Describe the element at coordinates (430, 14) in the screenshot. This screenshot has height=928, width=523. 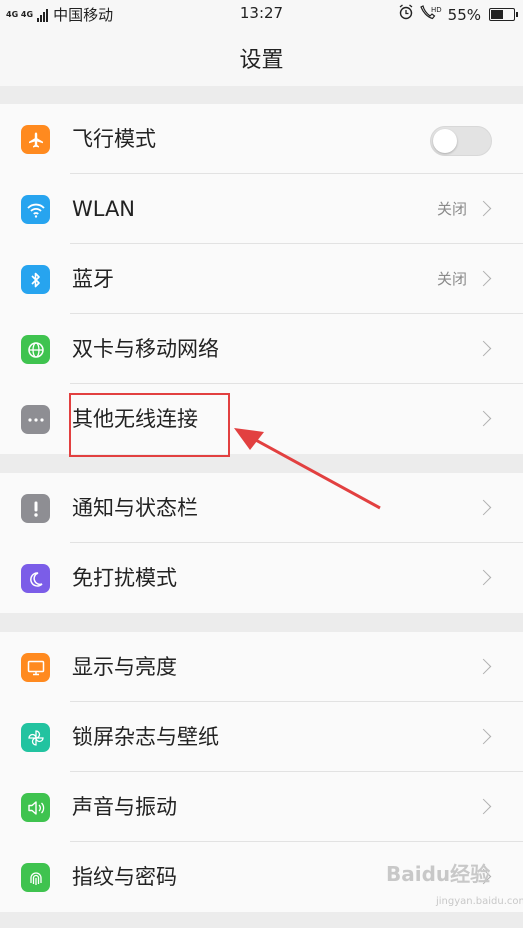
I see `hd-call-icon: HD` at that location.